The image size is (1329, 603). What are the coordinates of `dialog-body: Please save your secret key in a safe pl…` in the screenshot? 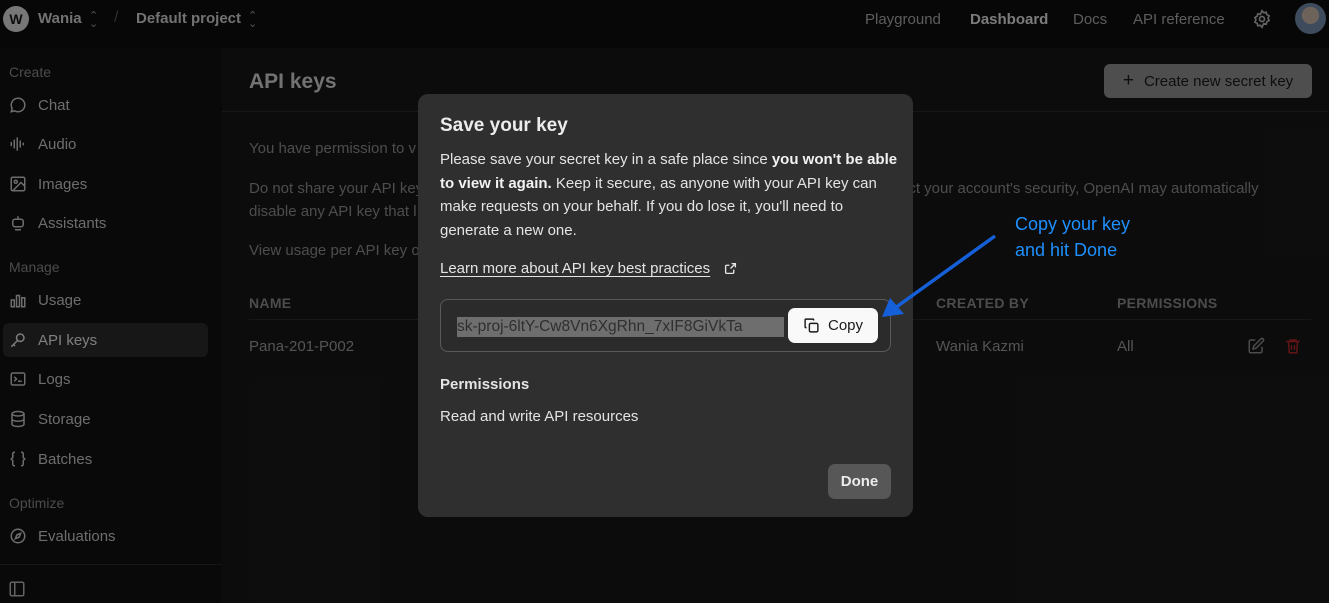 It's located at (669, 195).